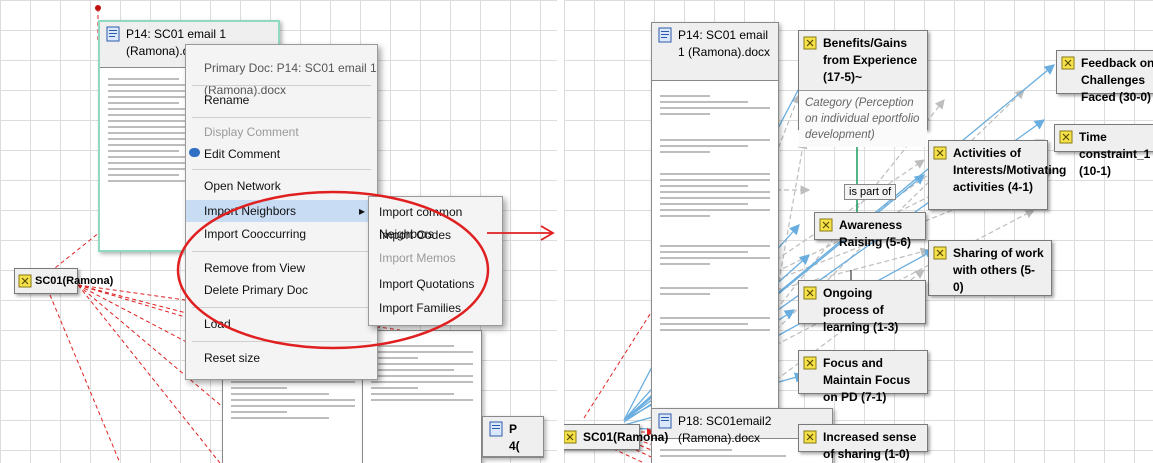 The width and height of the screenshot is (1153, 463). I want to click on doc-card-body, so click(715, 206).